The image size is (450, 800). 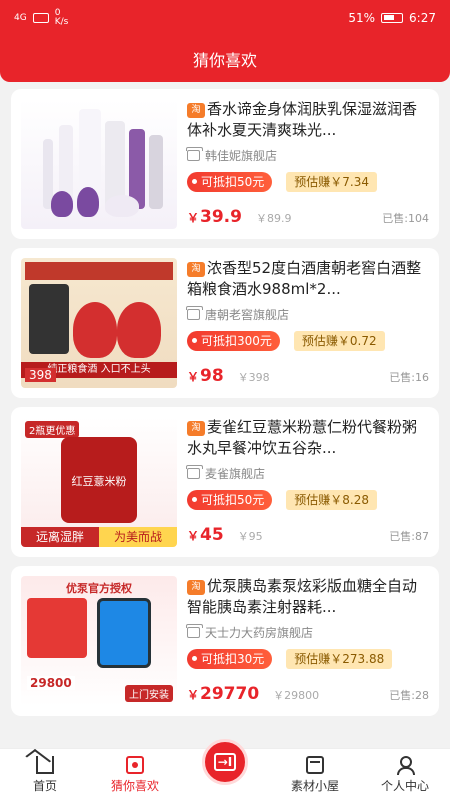 What do you see at coordinates (404, 786) in the screenshot?
I see `nav-profile-label: 个人中心` at bounding box center [404, 786].